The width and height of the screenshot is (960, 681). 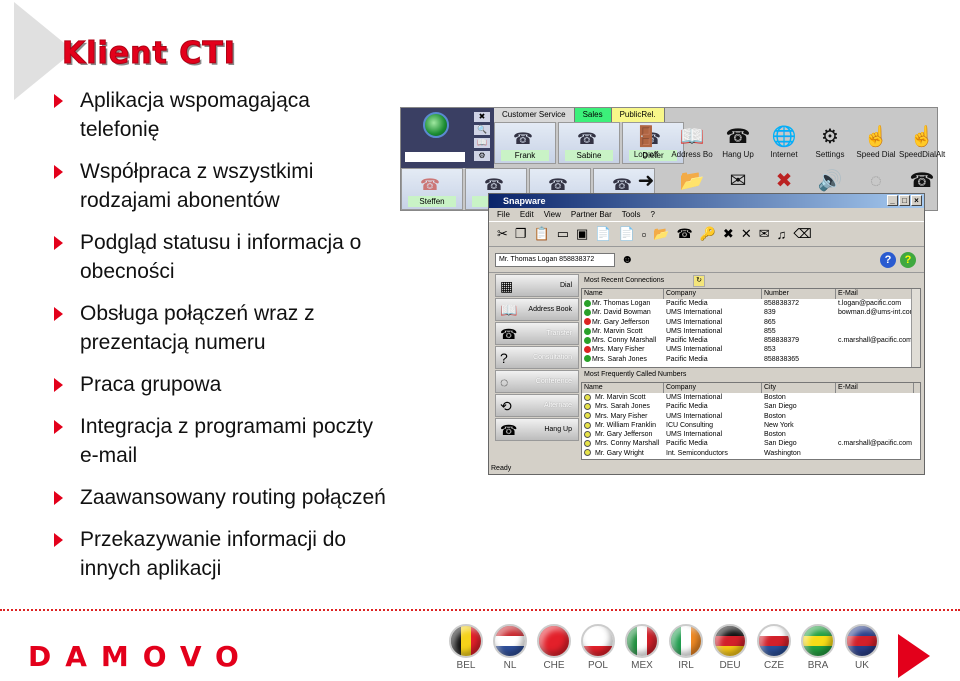 I want to click on menu-item: File, so click(x=503, y=214).